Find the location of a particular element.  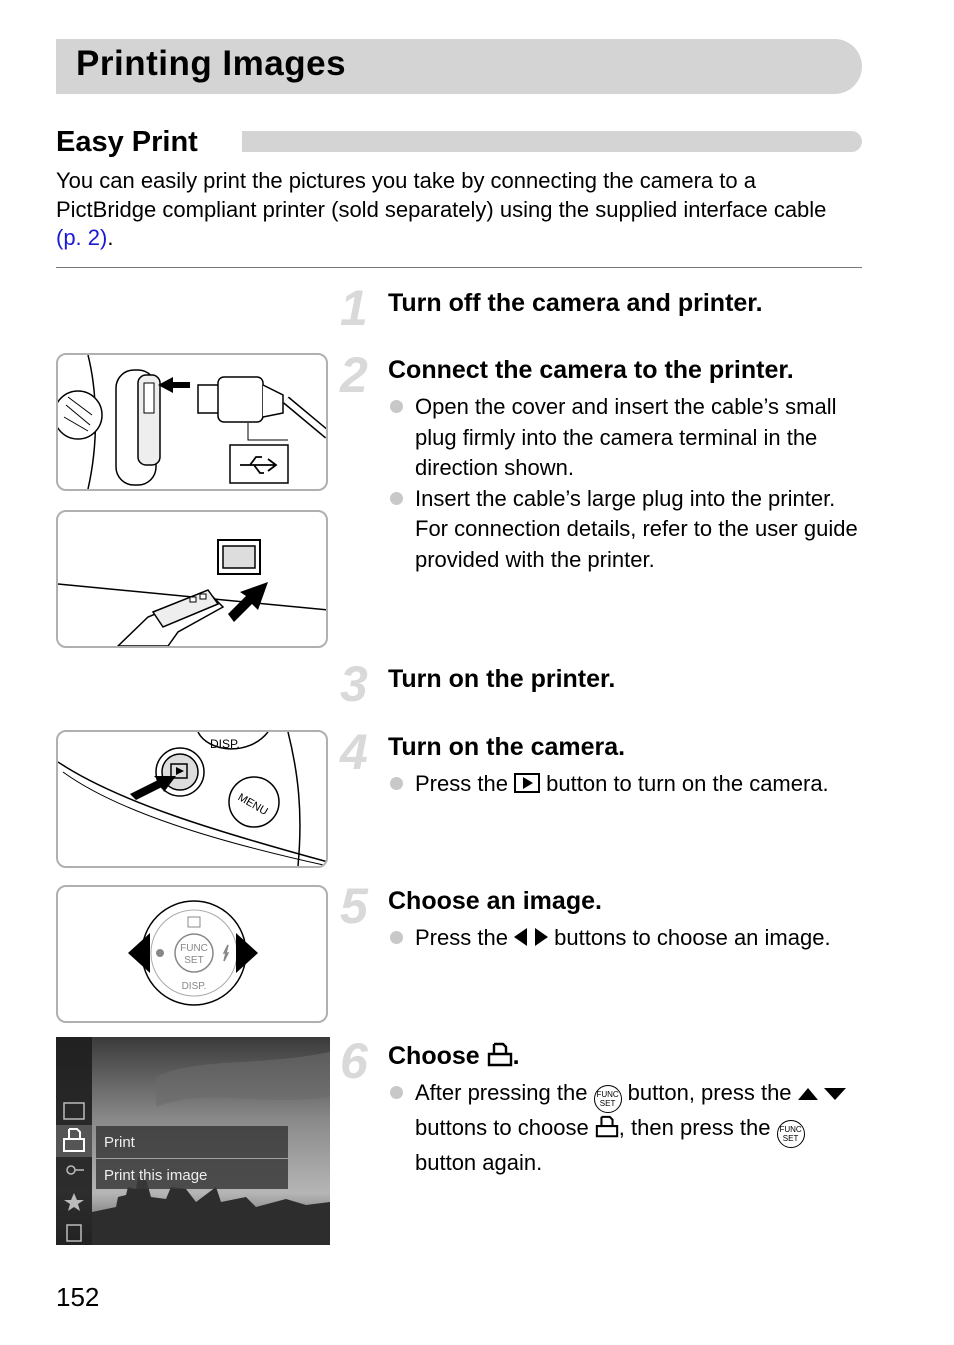

playback-button-illustration: DISP. MENU is located at coordinates (192, 799).